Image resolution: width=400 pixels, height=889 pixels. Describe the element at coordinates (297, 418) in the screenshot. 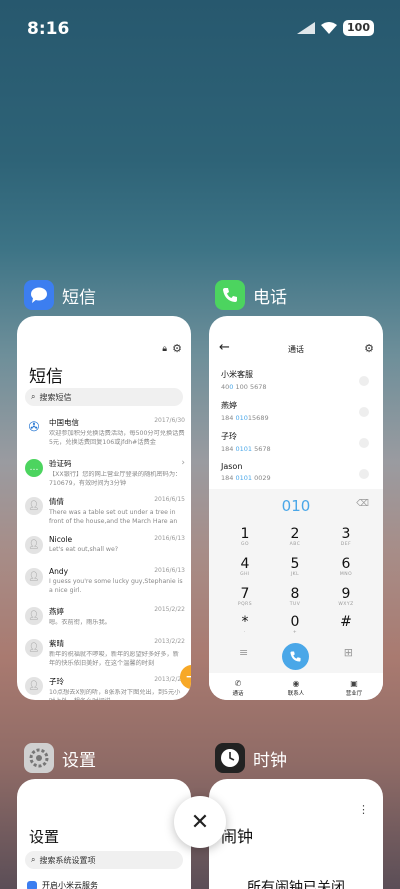

I see `contact-number: 184 01015689` at that location.